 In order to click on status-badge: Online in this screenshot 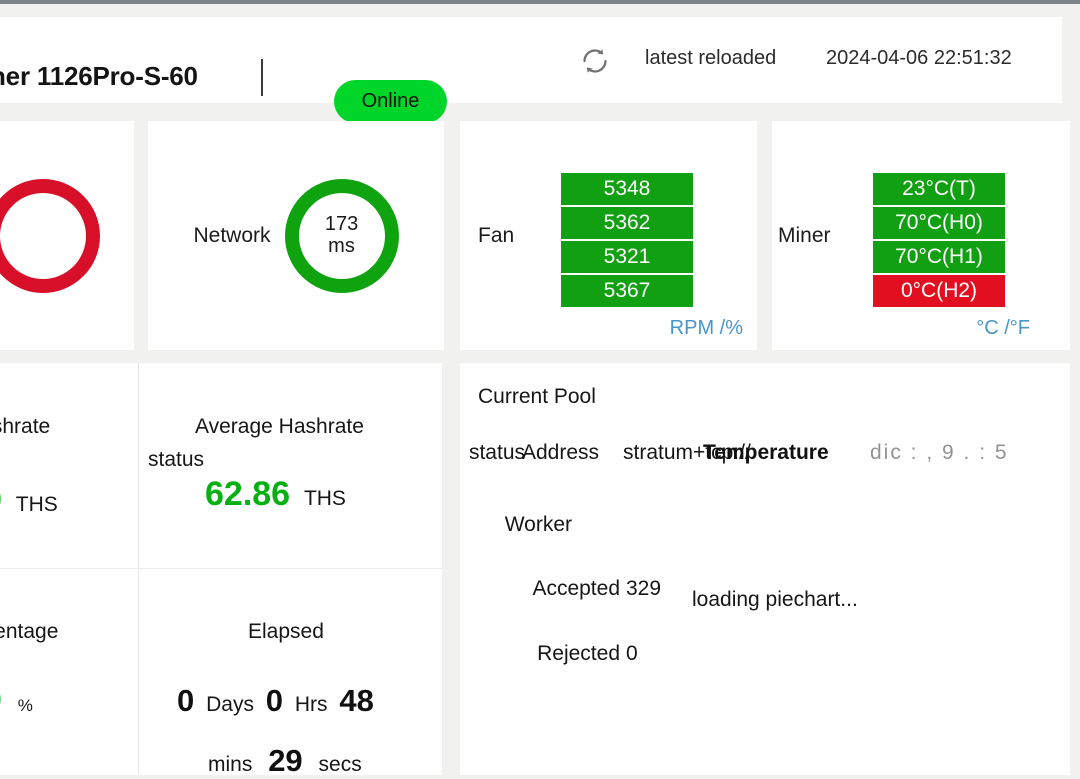, I will do `click(390, 101)`.